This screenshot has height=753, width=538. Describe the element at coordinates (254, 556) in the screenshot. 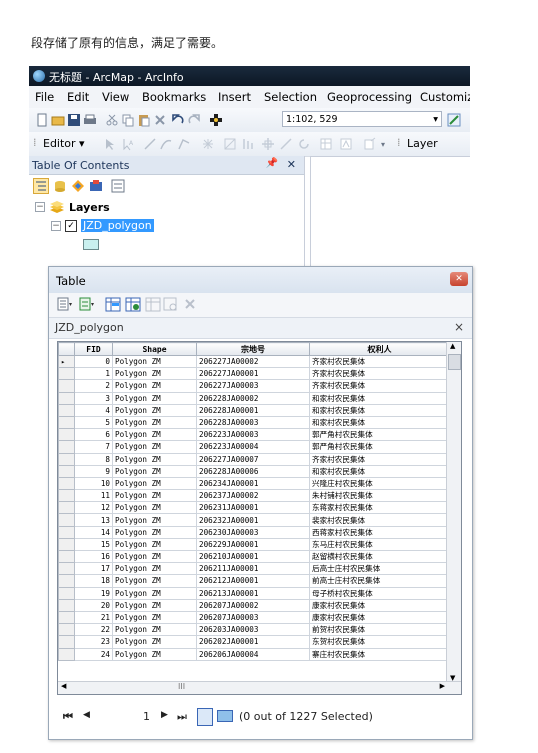

I see `table-row: 16 Polygon ZM 206210JA00001 赵留横村农民集体` at that location.